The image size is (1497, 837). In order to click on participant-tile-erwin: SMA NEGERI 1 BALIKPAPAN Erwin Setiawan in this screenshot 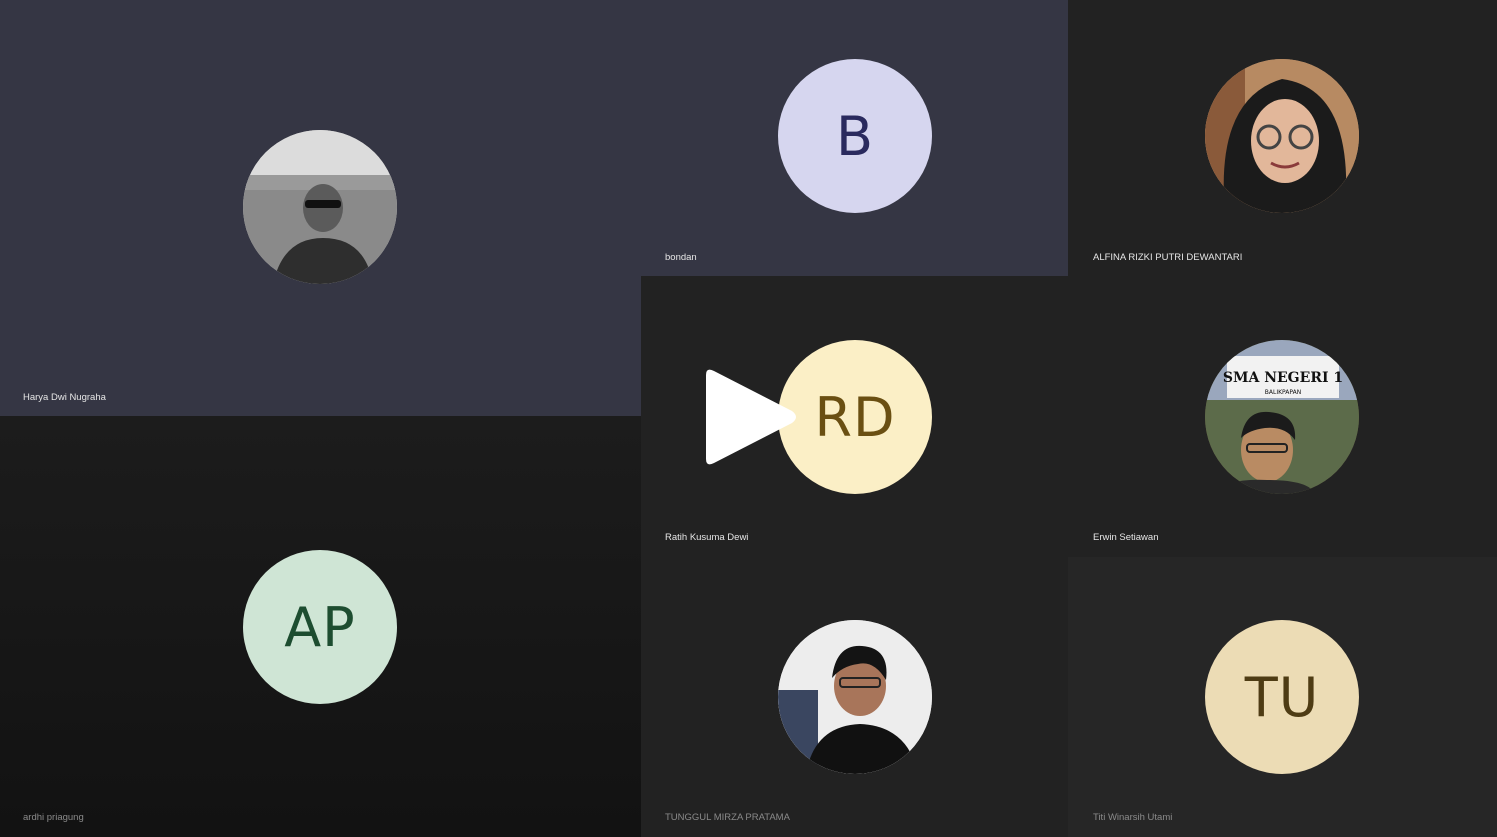, I will do `click(1282, 416)`.